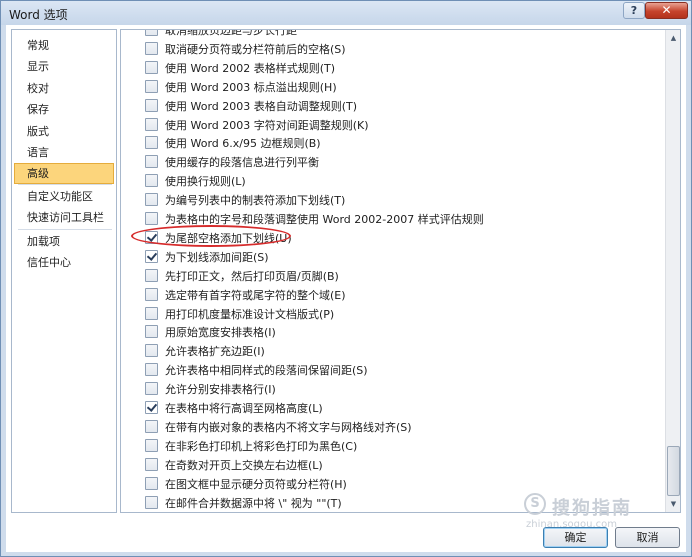  I want to click on option-row: 在邮件合并数据源中将 \" 视为 ""(T), so click(405, 502).